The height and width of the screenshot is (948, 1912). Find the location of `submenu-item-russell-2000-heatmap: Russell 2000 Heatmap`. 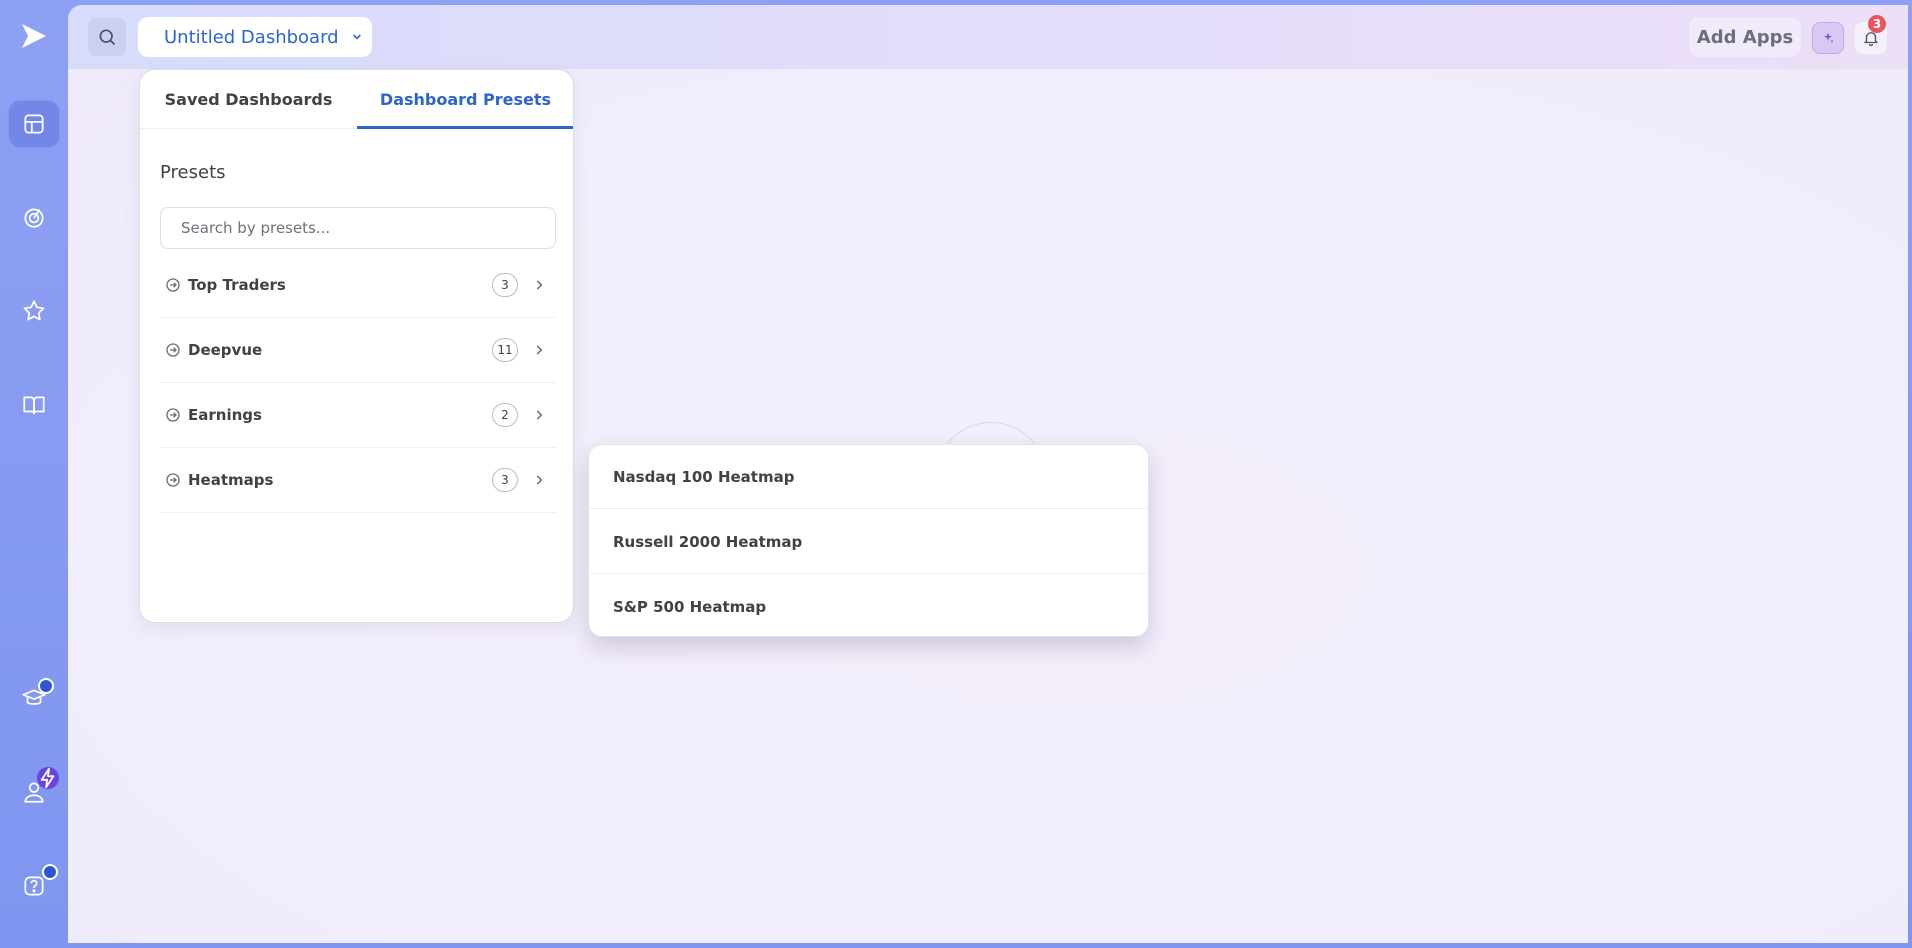

submenu-item-russell-2000-heatmap: Russell 2000 Heatmap is located at coordinates (868, 542).